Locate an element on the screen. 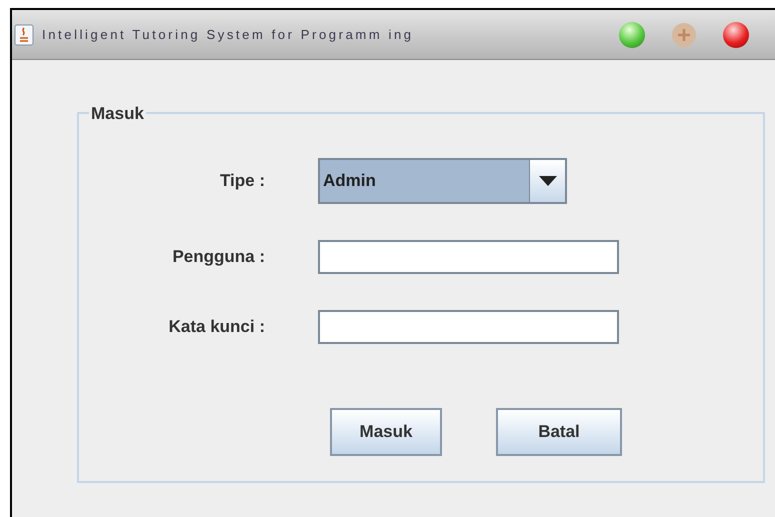  close-button is located at coordinates (736, 35).